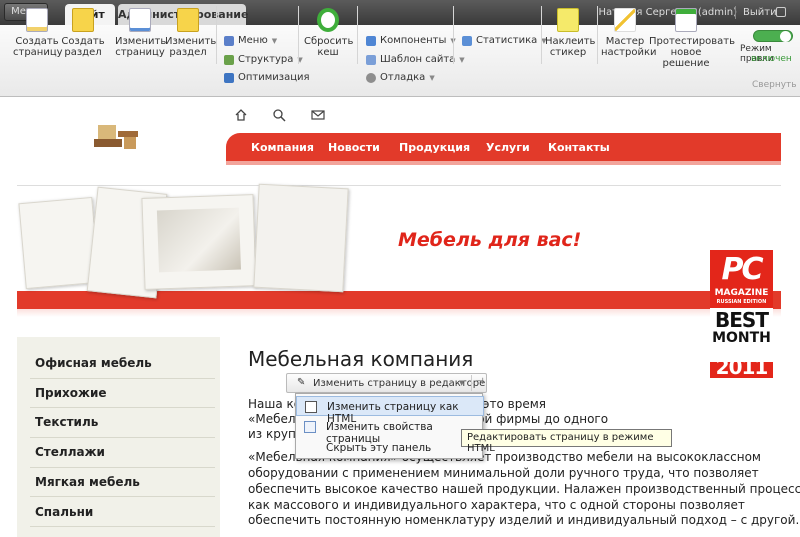 Image resolution: width=800 pixels, height=537 pixels. Describe the element at coordinates (686, 58) in the screenshot. I see `button-label: новое решение` at that location.